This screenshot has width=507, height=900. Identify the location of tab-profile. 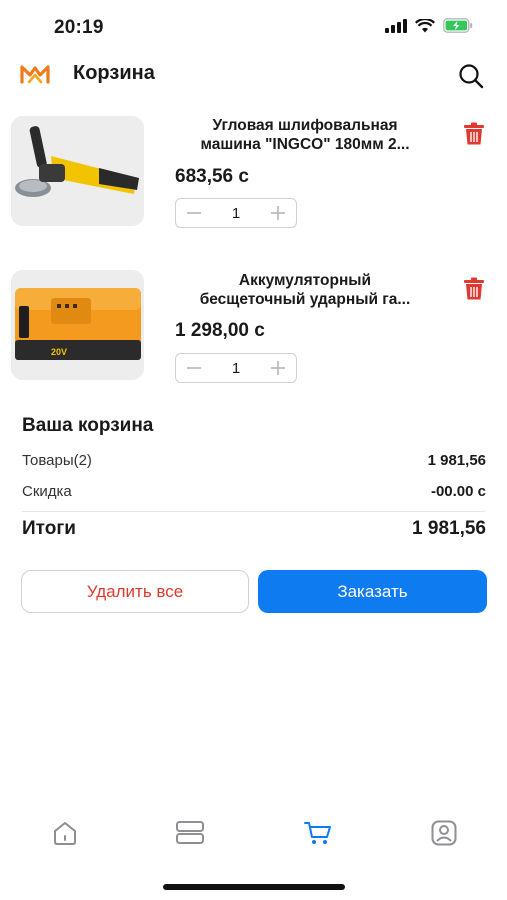
(444, 833).